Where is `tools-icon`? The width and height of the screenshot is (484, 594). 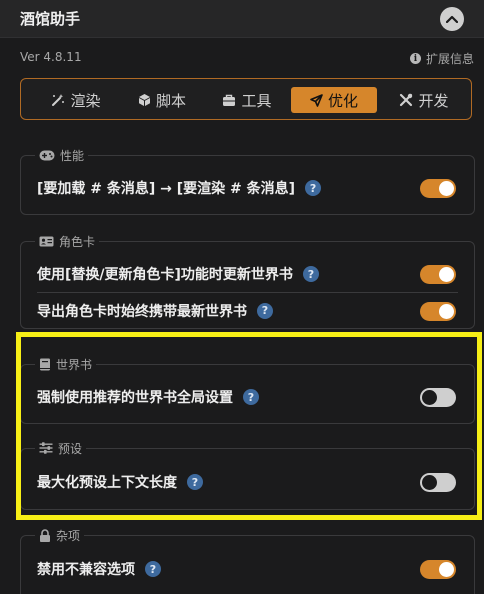 tools-icon is located at coordinates (406, 100).